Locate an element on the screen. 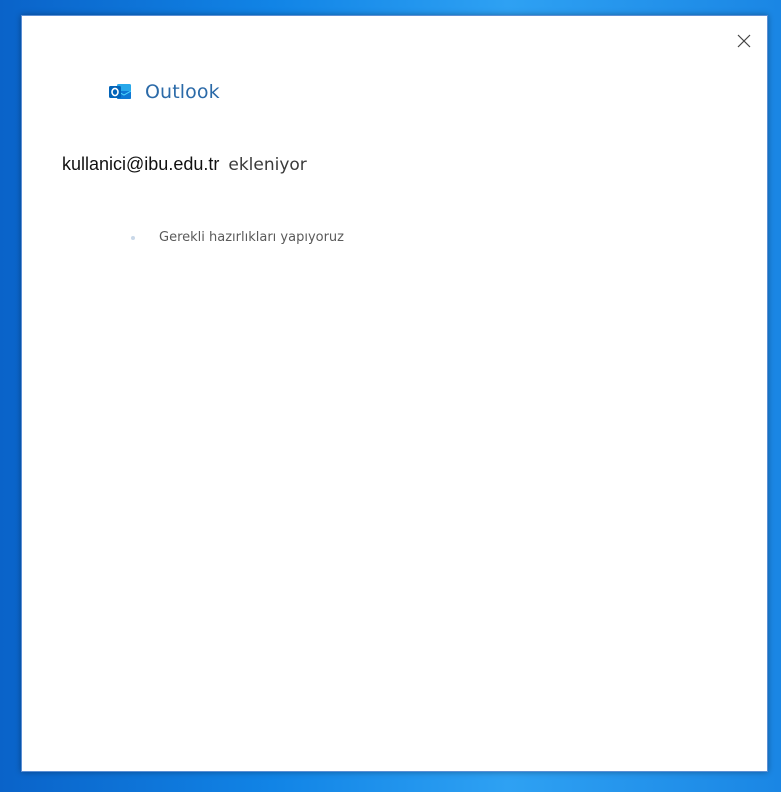 The image size is (781, 792). account-adding-heading: kullanici@ibu.edu.tr ekleniyor is located at coordinates (184, 164).